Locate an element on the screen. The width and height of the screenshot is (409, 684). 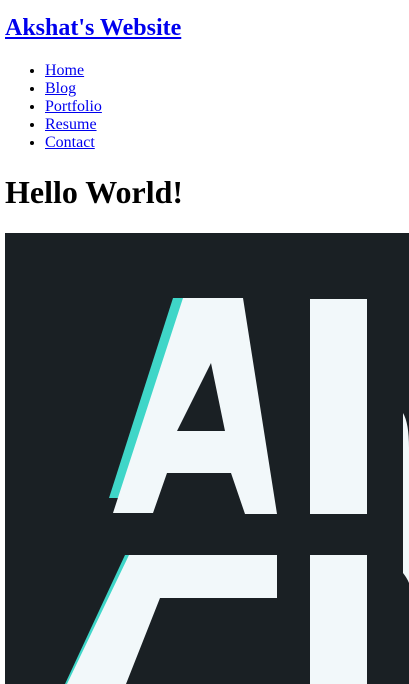
nav-item-contact: Contact is located at coordinates (73, 143).